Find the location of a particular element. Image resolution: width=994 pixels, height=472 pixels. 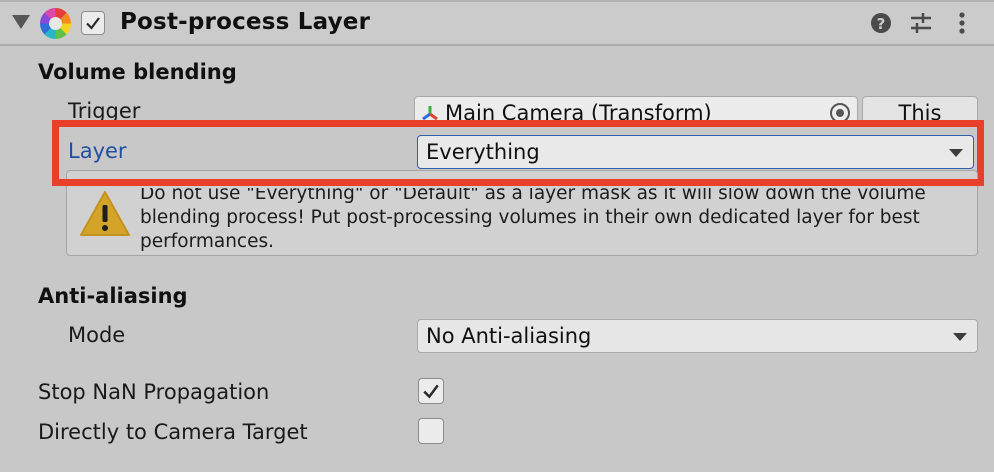

section-anti-aliasing: Anti-aliasing is located at coordinates (113, 296).